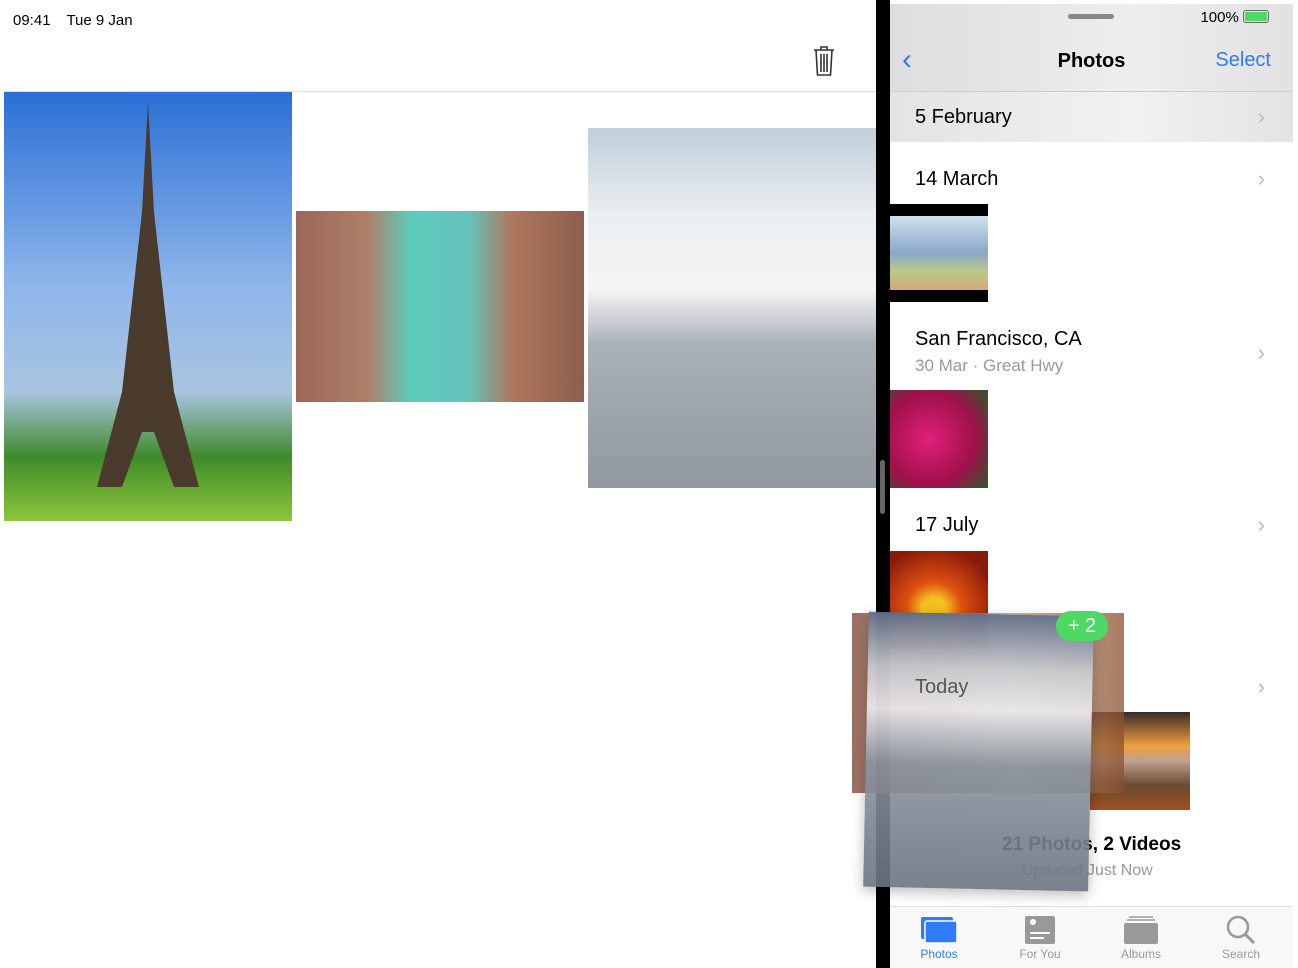  What do you see at coordinates (440, 306) in the screenshot?
I see `photo-venice-canal` at bounding box center [440, 306].